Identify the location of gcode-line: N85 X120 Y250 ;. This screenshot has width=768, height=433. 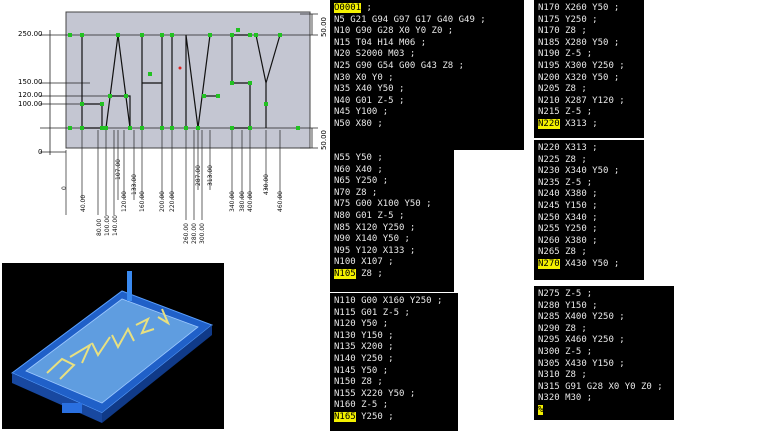
(375, 227).